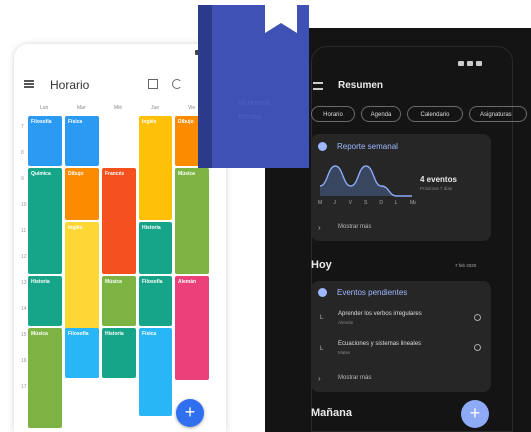 The image size is (531, 432). What do you see at coordinates (466, 265) in the screenshot?
I see `today-date: 7 feb 2020` at bounding box center [466, 265].